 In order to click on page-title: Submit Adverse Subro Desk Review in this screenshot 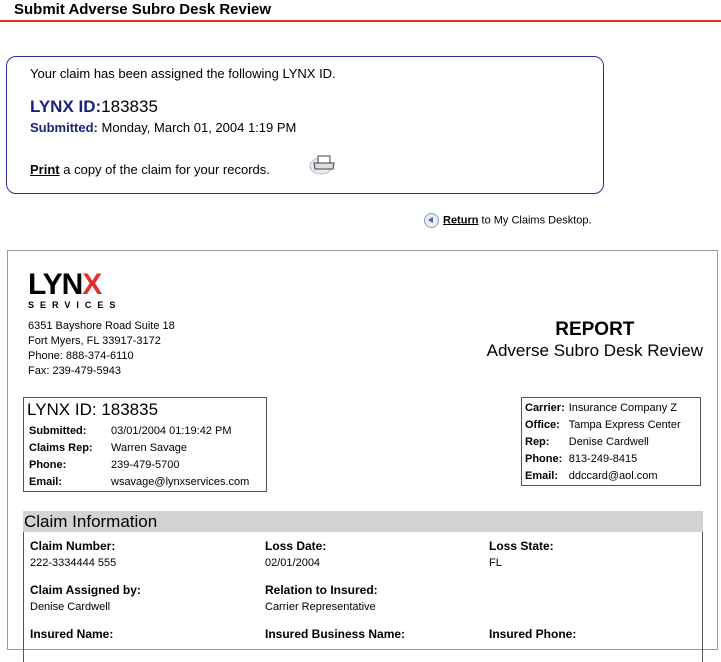, I will do `click(143, 9)`.